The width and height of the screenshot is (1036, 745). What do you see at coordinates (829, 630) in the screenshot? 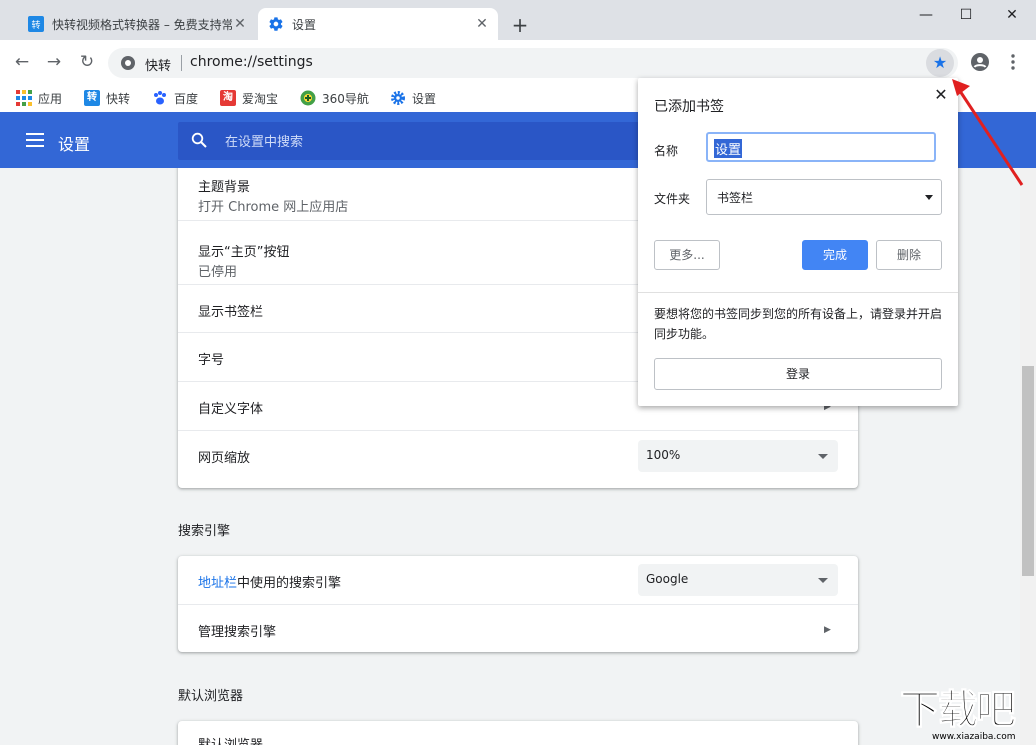
I see `chevron-right-icon: ▶` at bounding box center [829, 630].